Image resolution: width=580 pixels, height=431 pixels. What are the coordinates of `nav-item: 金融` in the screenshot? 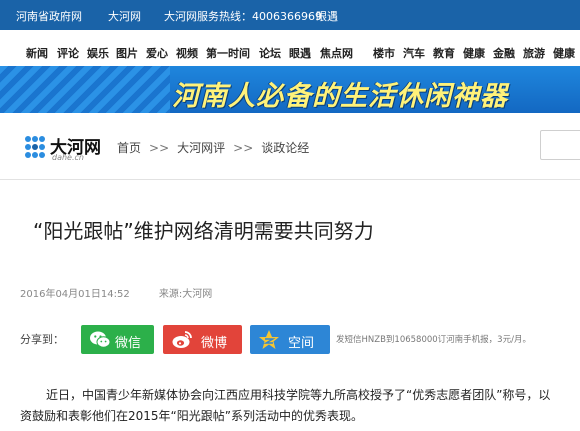 It's located at (504, 53).